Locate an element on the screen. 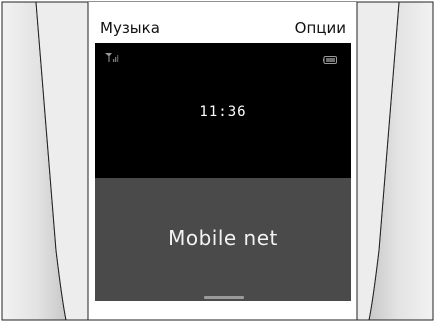  signal-icon is located at coordinates (112, 57).